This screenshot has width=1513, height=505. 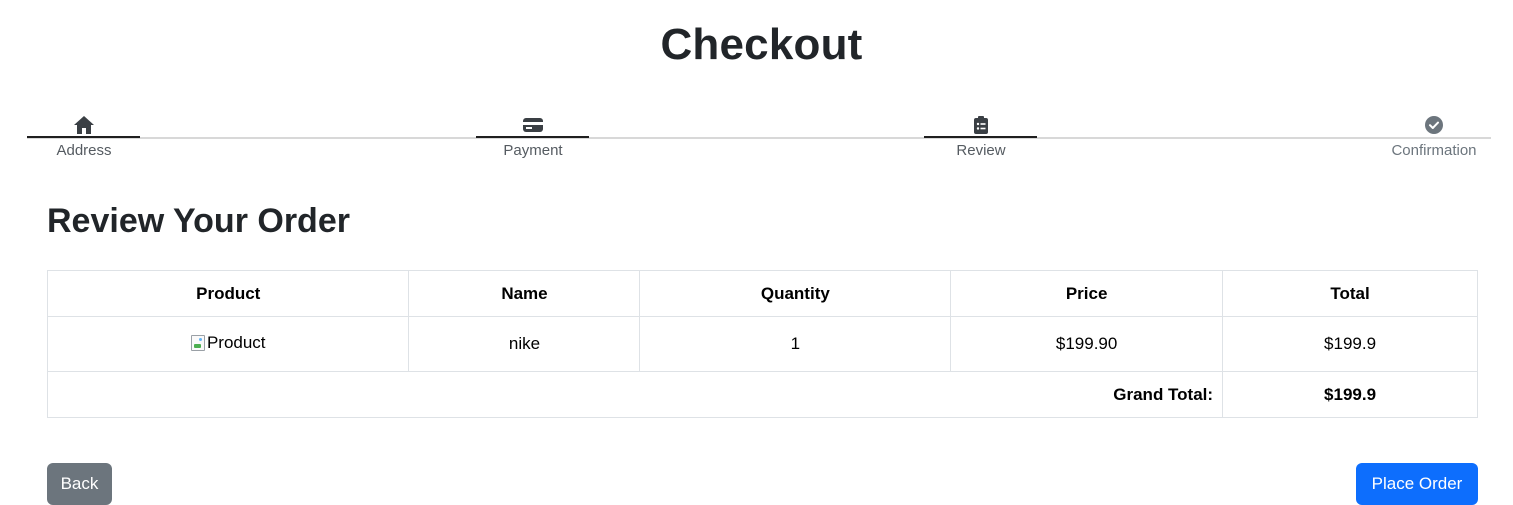 I want to click on place-order-button: Place Order, so click(x=1417, y=484).